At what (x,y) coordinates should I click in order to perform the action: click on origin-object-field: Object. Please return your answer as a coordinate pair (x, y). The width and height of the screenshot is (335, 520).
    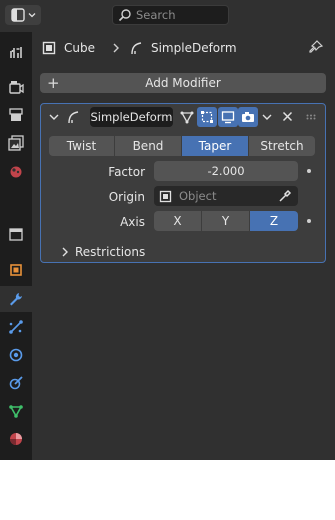
    Looking at the image, I should click on (226, 196).